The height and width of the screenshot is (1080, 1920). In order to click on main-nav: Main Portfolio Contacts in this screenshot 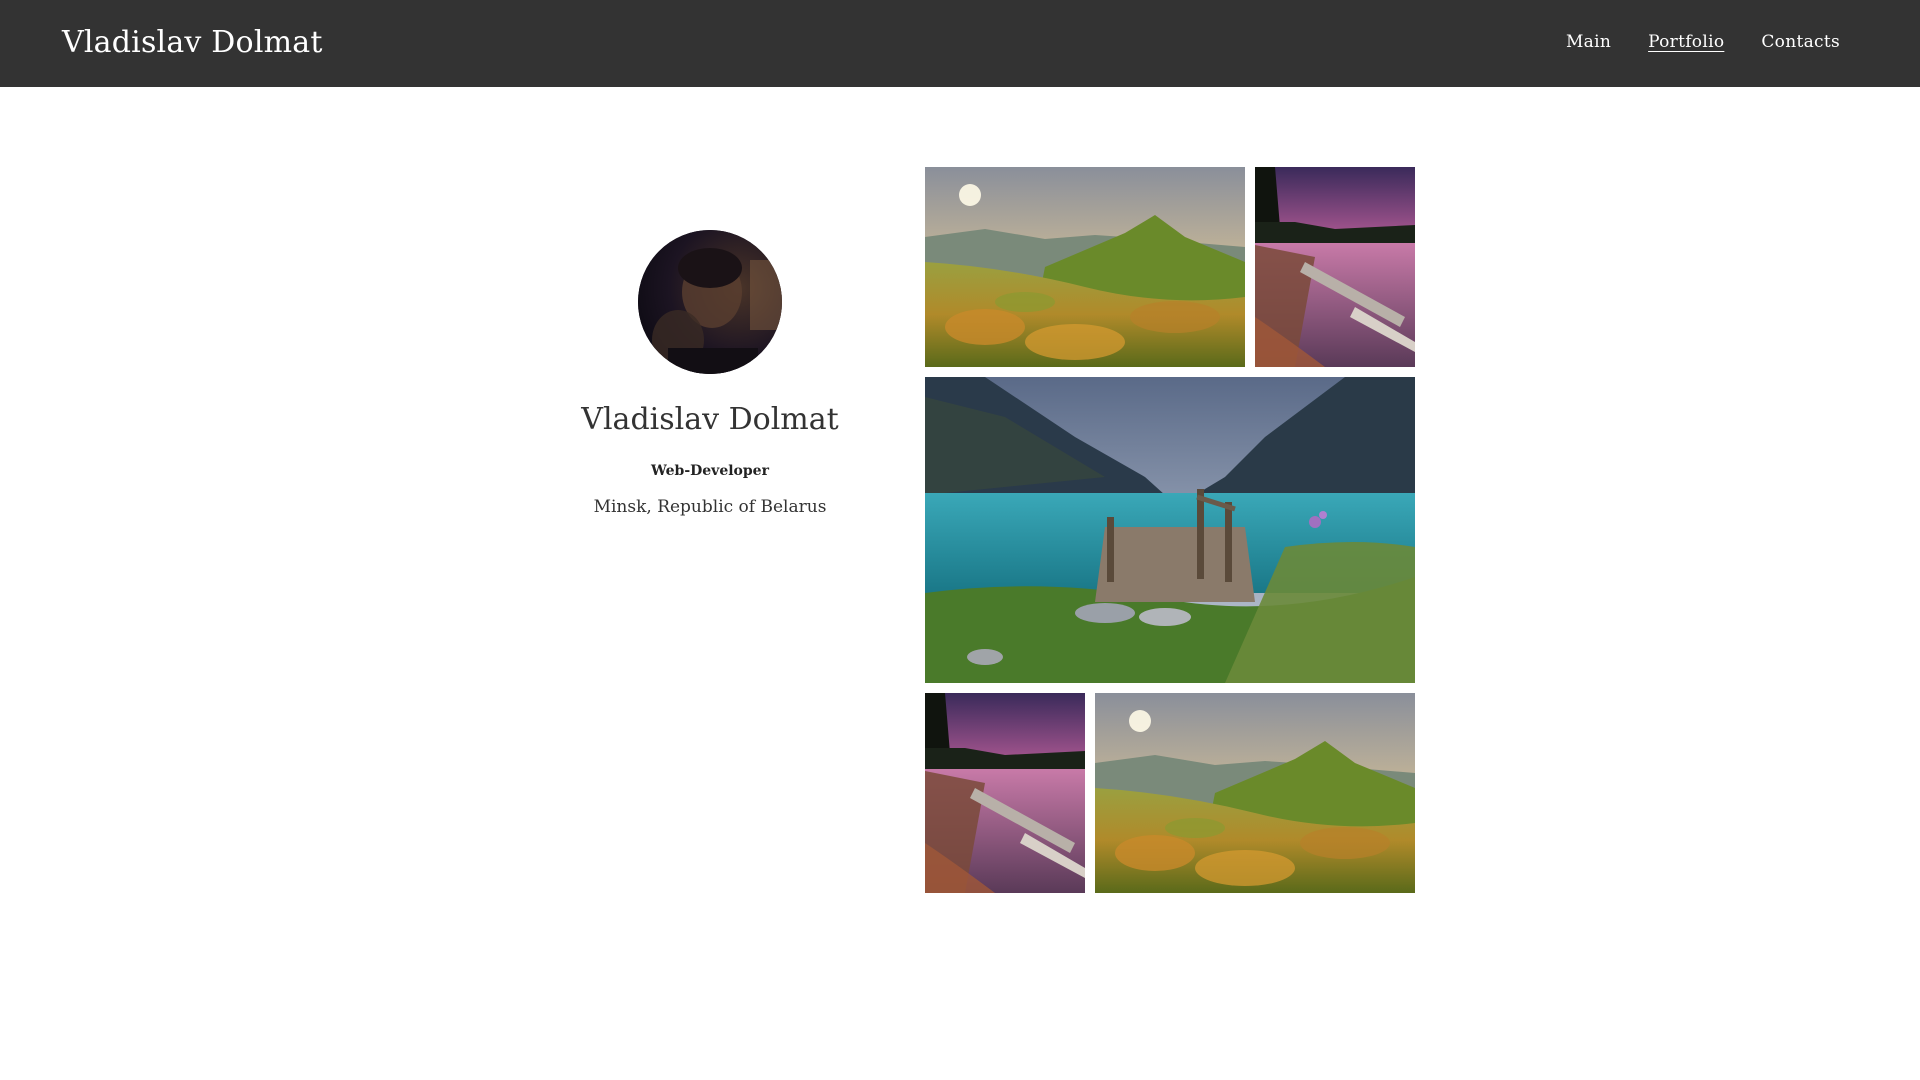, I will do `click(1703, 42)`.